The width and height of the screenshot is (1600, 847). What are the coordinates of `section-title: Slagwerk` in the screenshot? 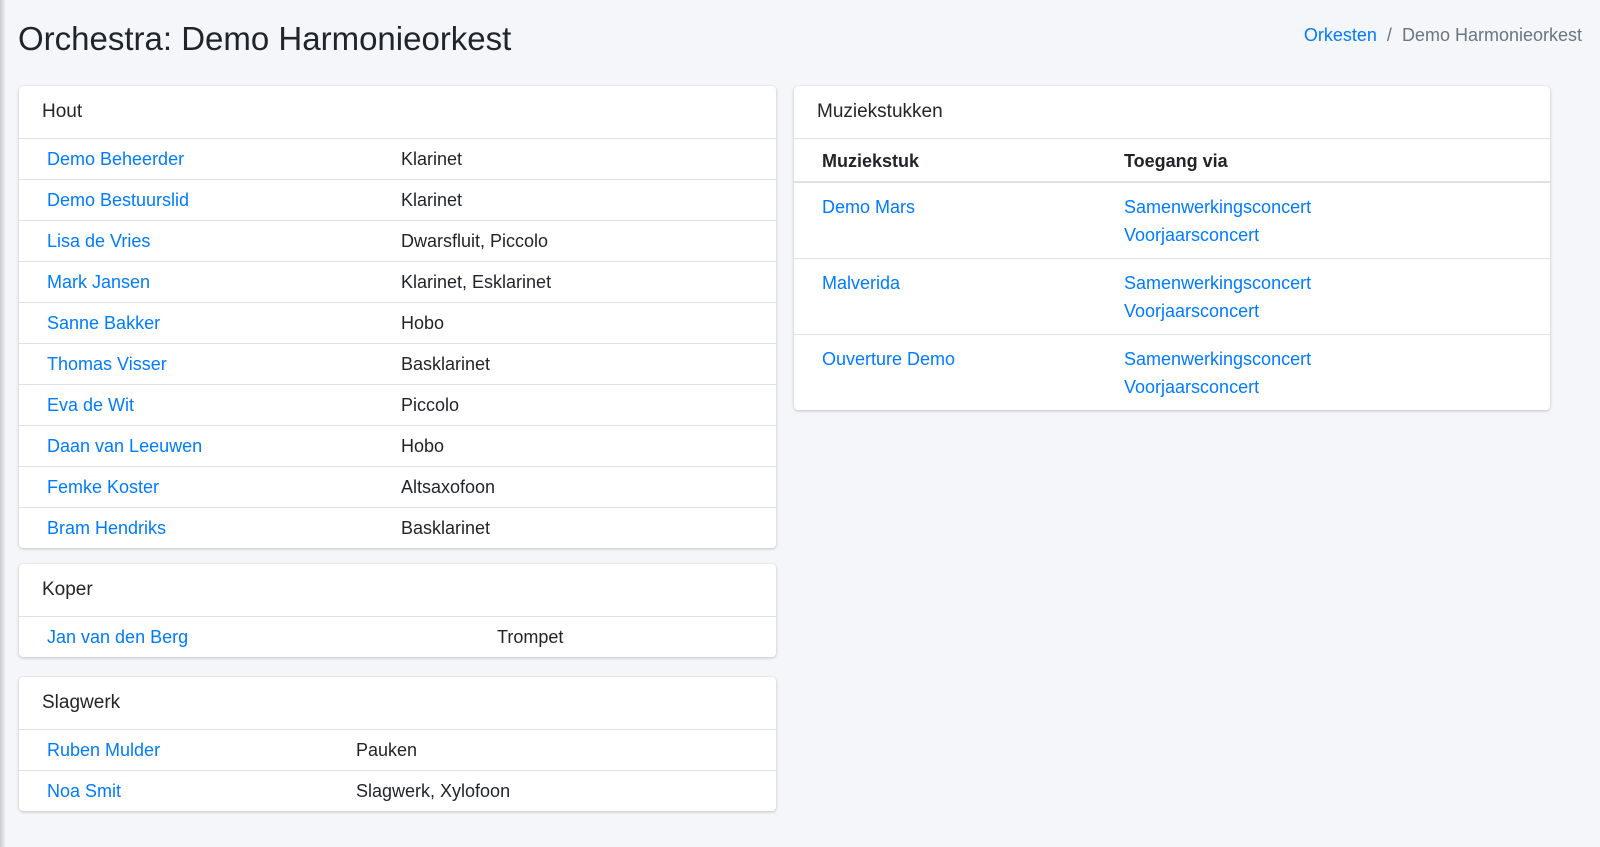 It's located at (397, 703).